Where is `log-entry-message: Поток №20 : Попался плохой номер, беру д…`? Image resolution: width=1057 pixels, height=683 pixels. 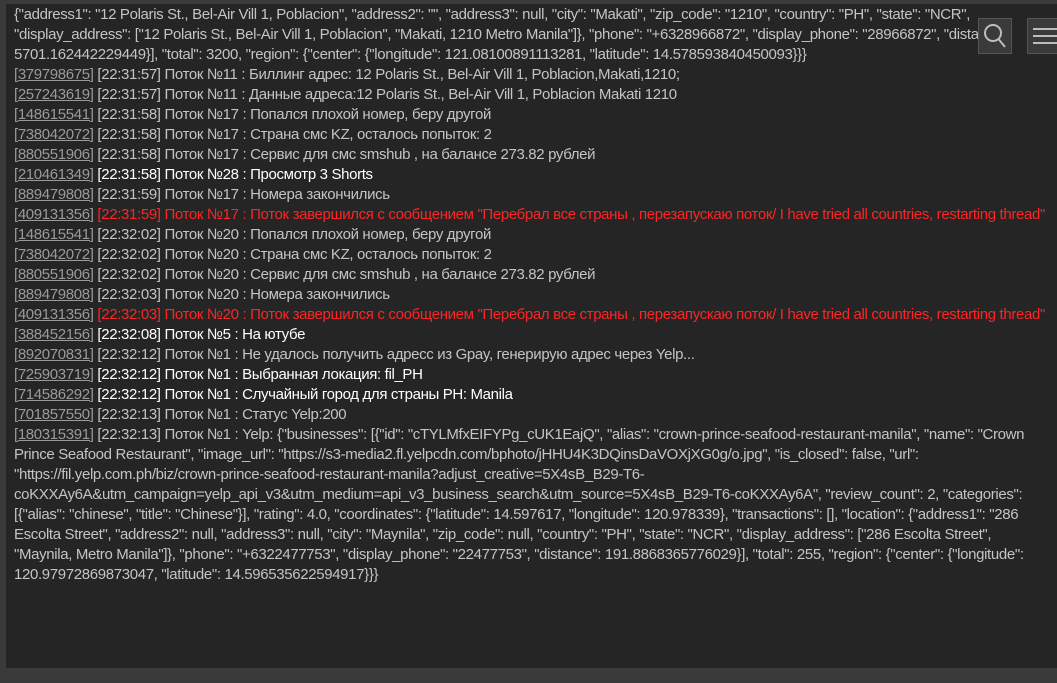 log-entry-message: Поток №20 : Попался плохой номер, беру д… is located at coordinates (327, 234).